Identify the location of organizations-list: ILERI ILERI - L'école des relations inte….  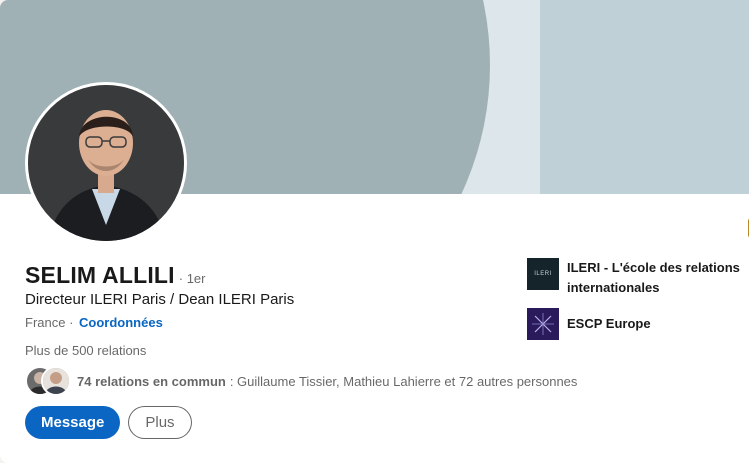
(638, 304).